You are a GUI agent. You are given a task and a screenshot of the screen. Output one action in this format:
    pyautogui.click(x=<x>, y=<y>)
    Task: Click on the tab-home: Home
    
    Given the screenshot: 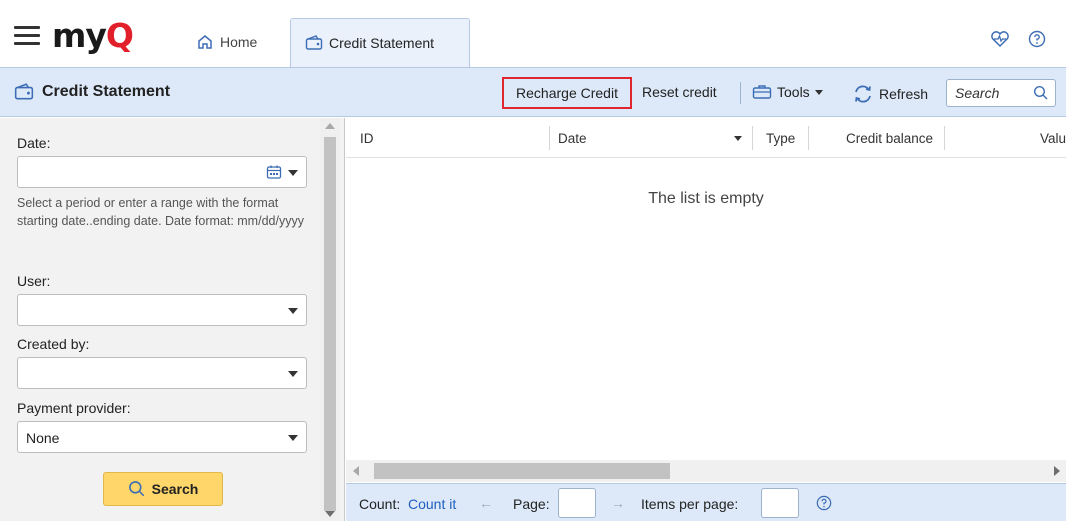 What is the action you would take?
    pyautogui.click(x=226, y=42)
    